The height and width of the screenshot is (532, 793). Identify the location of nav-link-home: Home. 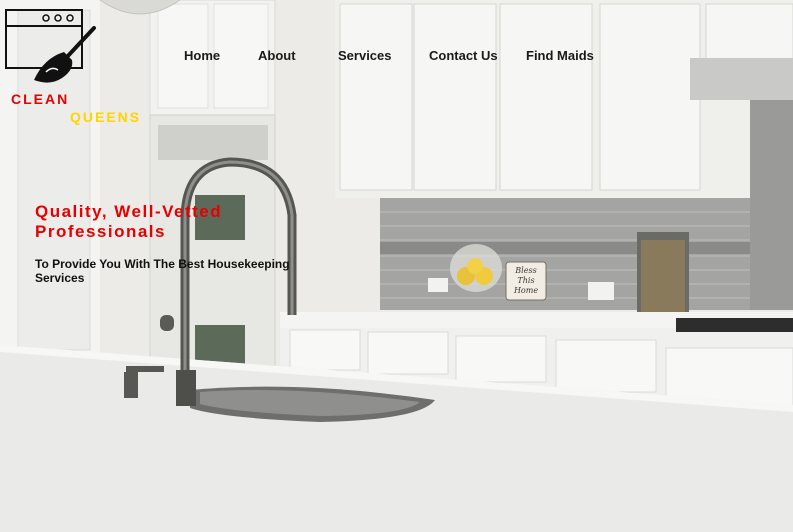
(202, 55).